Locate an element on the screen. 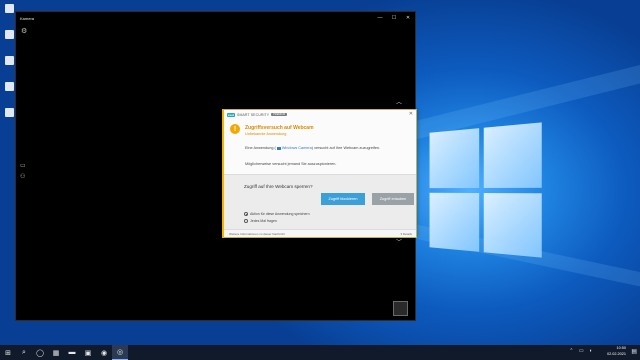 This screenshot has height=360, width=640. radio-button is located at coordinates (246, 221).